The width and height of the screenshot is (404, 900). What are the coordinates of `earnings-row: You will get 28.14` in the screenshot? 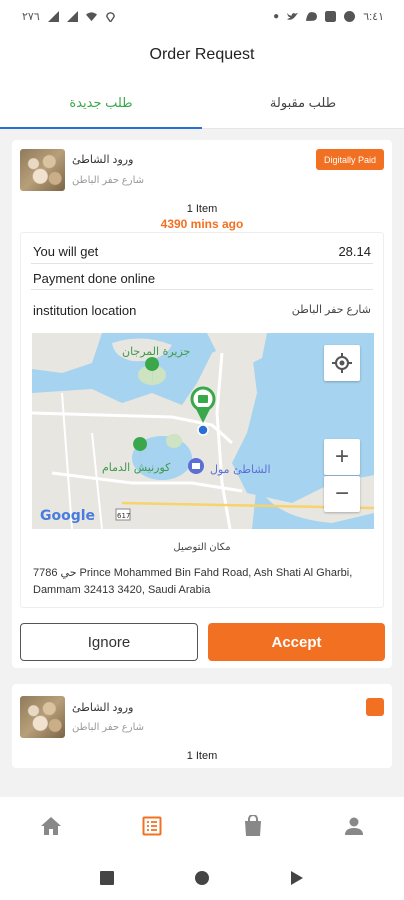 It's located at (202, 251).